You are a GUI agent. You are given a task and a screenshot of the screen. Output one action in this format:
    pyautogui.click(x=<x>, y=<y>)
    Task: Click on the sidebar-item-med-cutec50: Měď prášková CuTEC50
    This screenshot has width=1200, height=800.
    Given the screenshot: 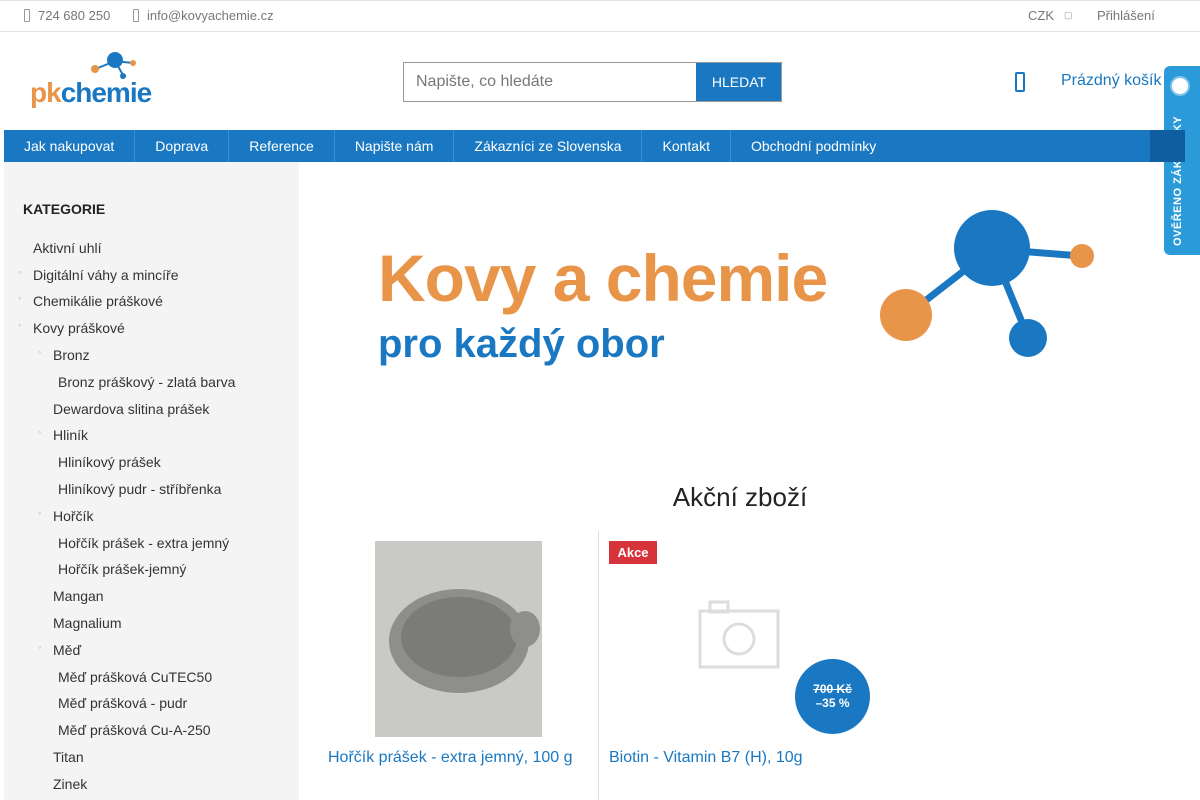 What is the action you would take?
    pyautogui.click(x=135, y=677)
    